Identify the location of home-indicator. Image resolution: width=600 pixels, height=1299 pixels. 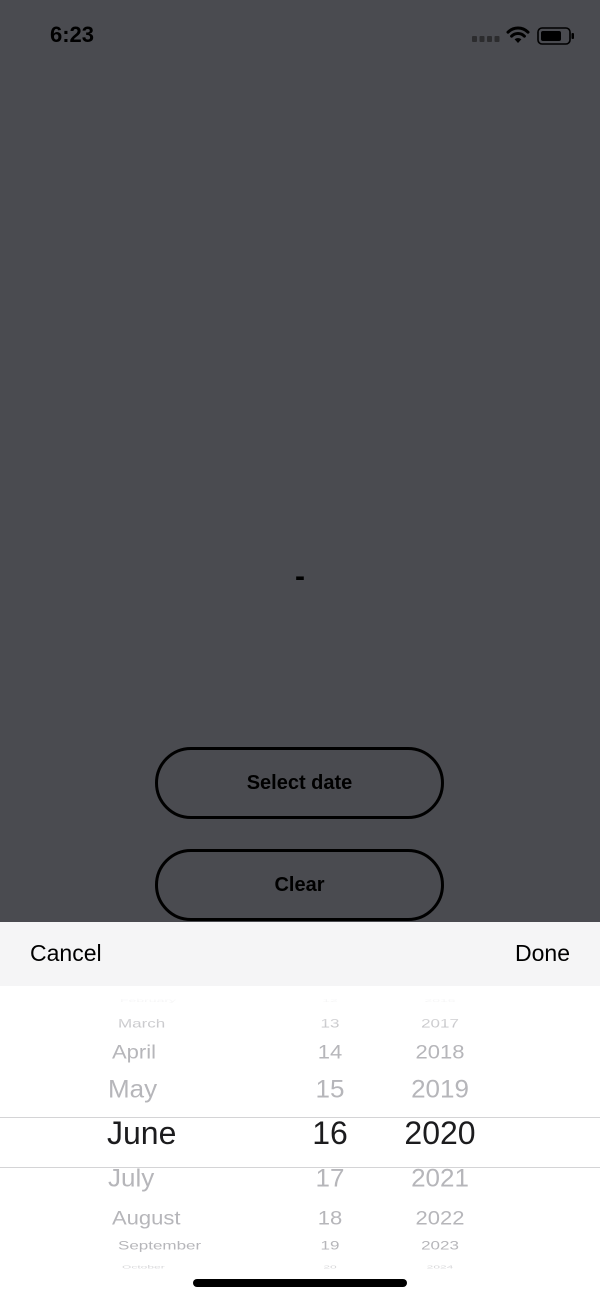
(300, 1283).